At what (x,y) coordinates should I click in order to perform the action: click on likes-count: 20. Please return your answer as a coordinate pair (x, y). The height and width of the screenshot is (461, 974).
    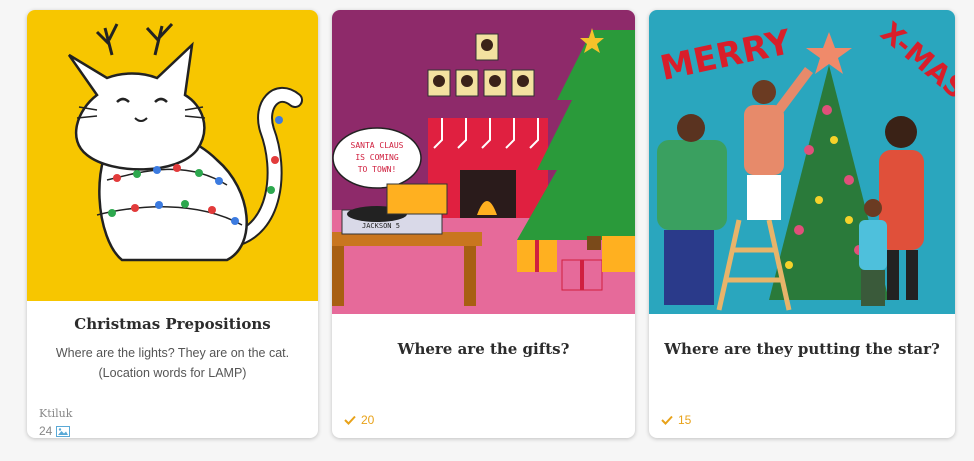
    Looking at the image, I should click on (359, 420).